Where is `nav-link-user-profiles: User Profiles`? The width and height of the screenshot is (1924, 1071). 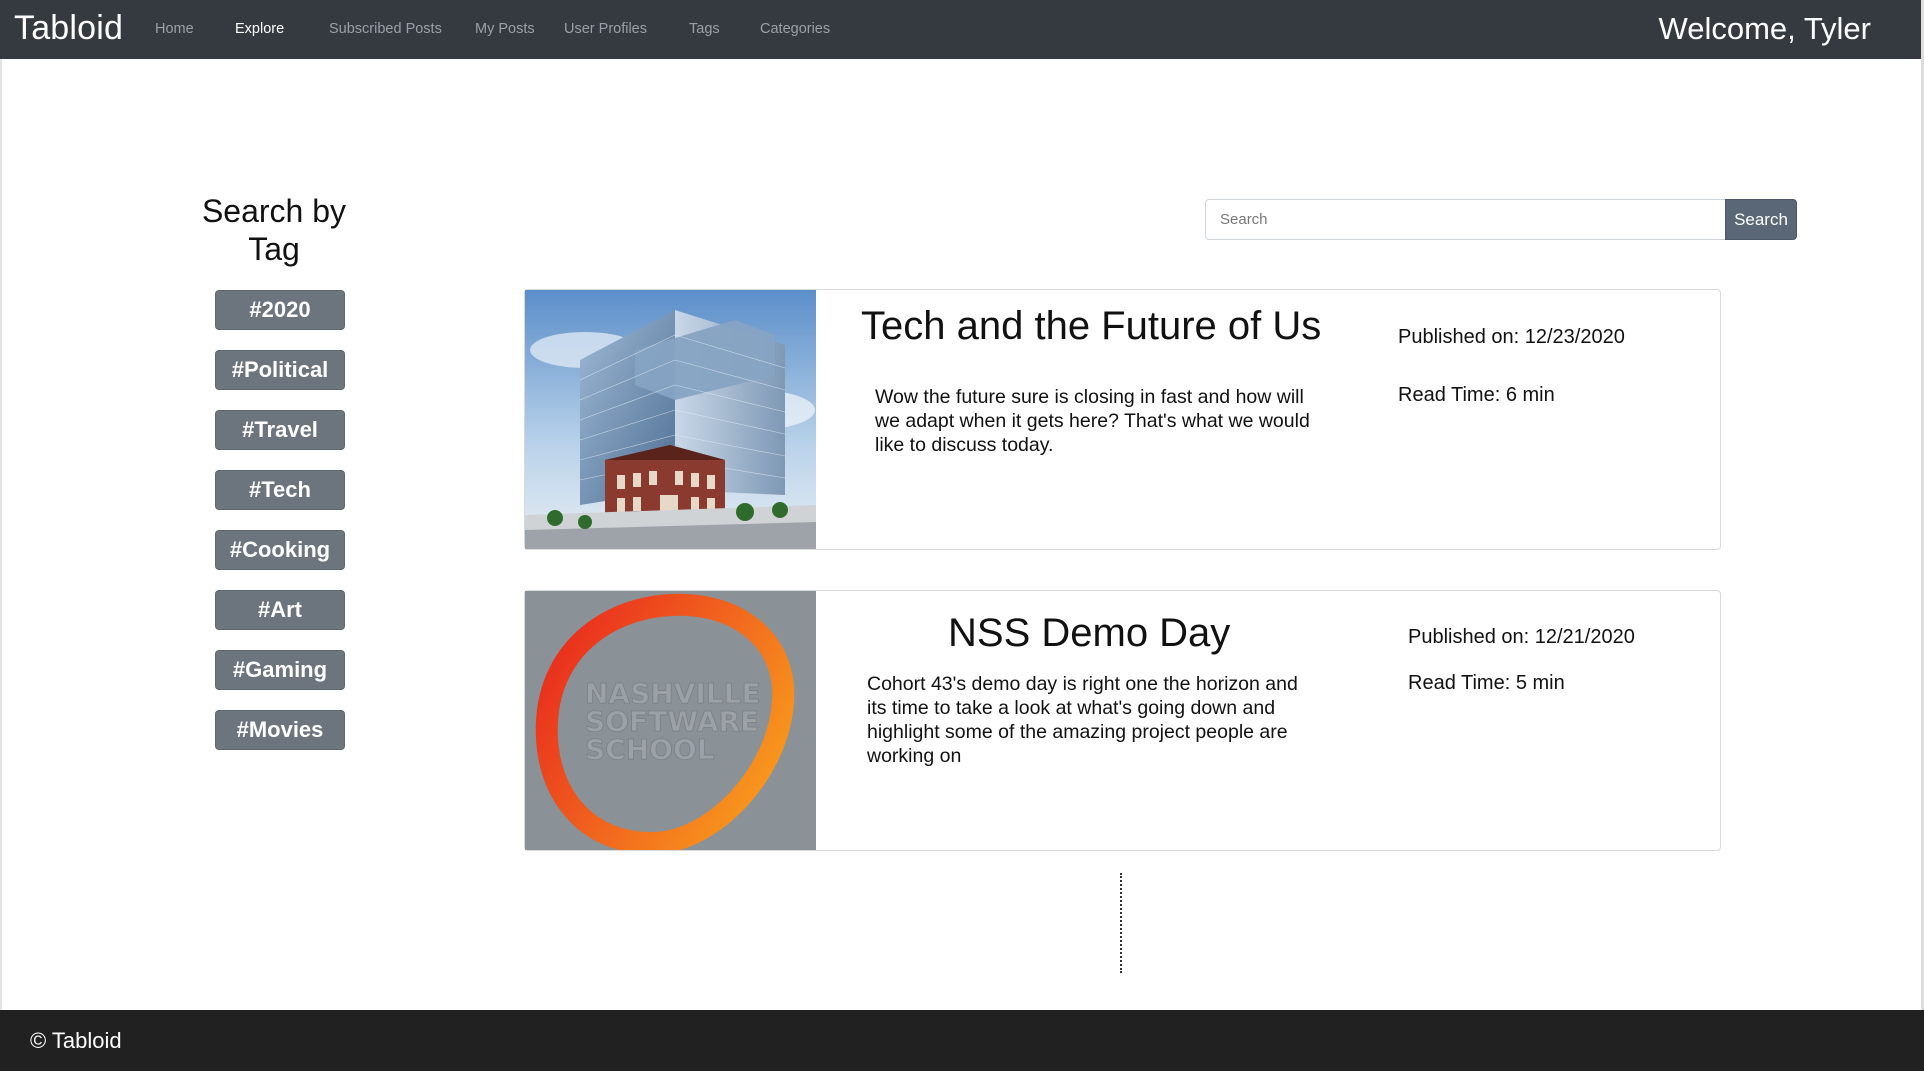
nav-link-user-profiles: User Profiles is located at coordinates (605, 29).